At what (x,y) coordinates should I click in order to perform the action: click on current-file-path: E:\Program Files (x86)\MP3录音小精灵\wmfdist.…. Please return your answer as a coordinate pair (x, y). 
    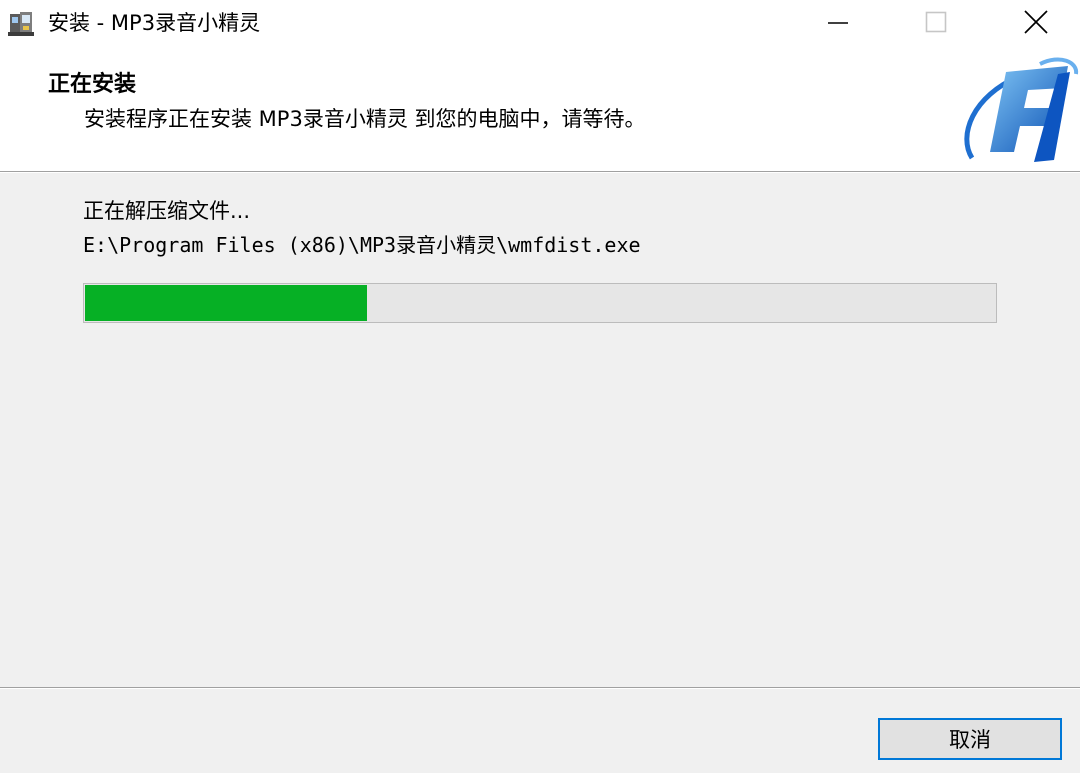
    Looking at the image, I should click on (362, 245).